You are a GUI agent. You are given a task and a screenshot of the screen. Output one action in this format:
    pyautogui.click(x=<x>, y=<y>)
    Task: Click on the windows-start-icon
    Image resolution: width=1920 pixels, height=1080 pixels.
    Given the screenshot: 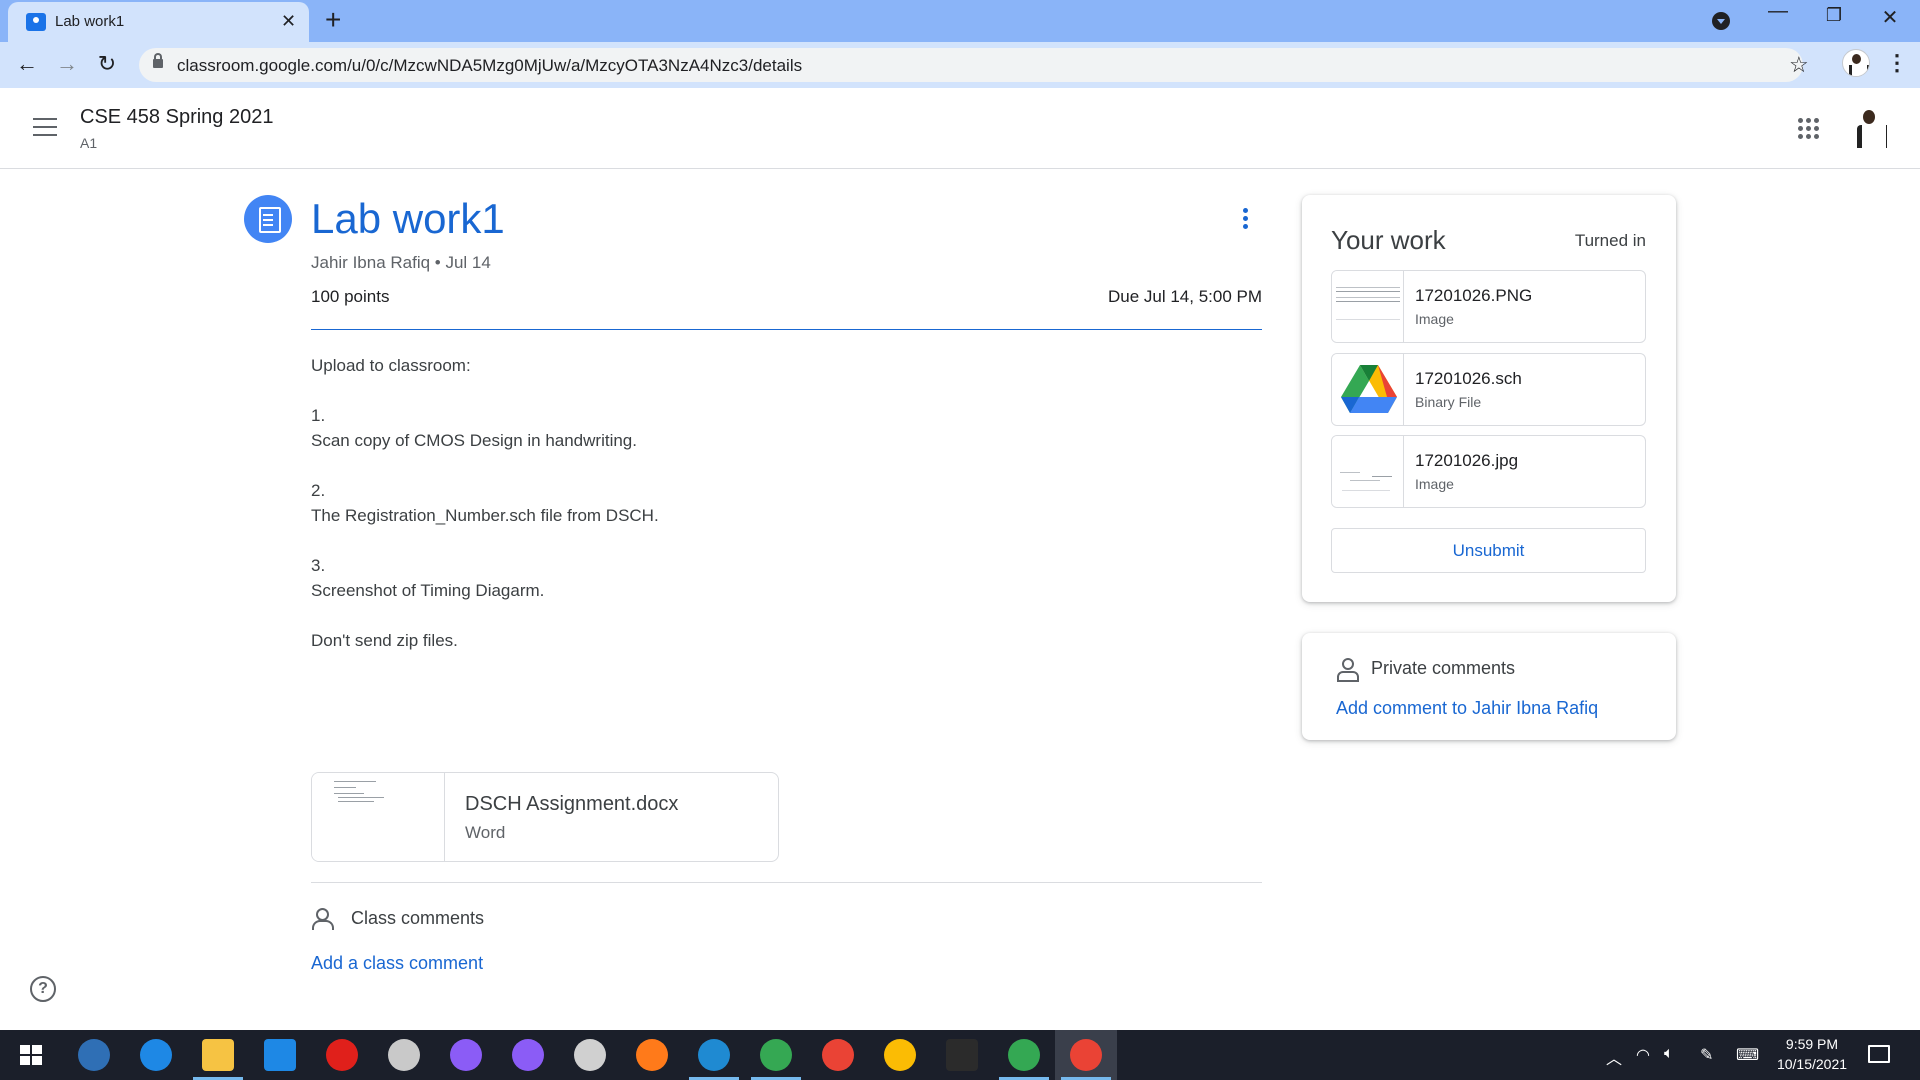 What is the action you would take?
    pyautogui.click(x=31, y=1055)
    